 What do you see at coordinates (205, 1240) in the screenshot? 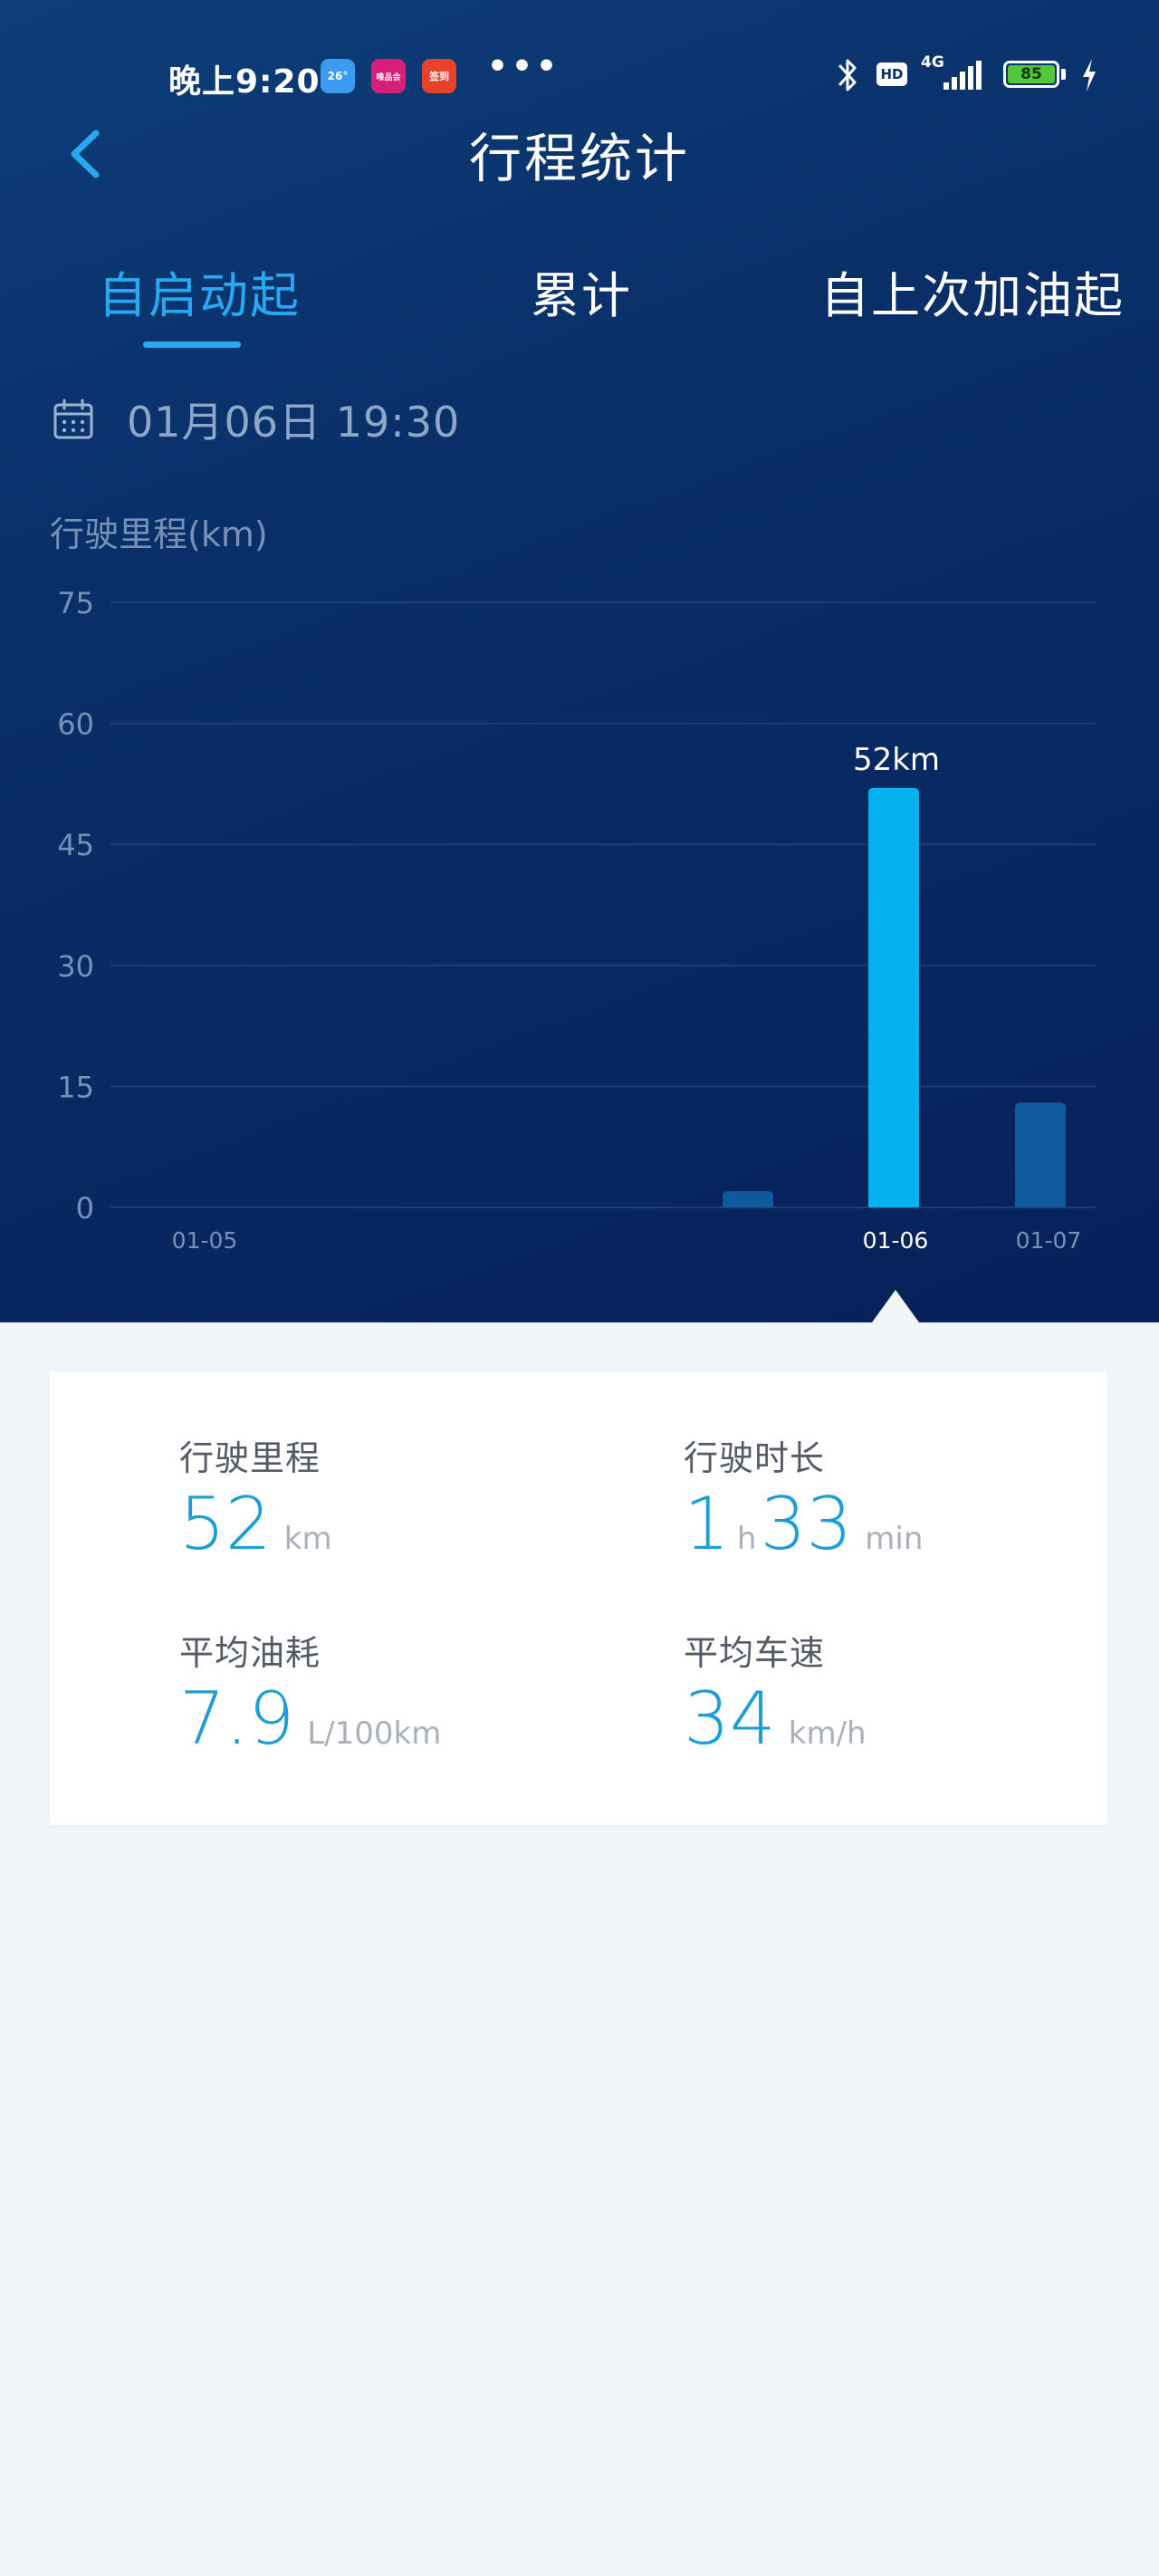
I see `chart-x-tick-label: 01-05` at bounding box center [205, 1240].